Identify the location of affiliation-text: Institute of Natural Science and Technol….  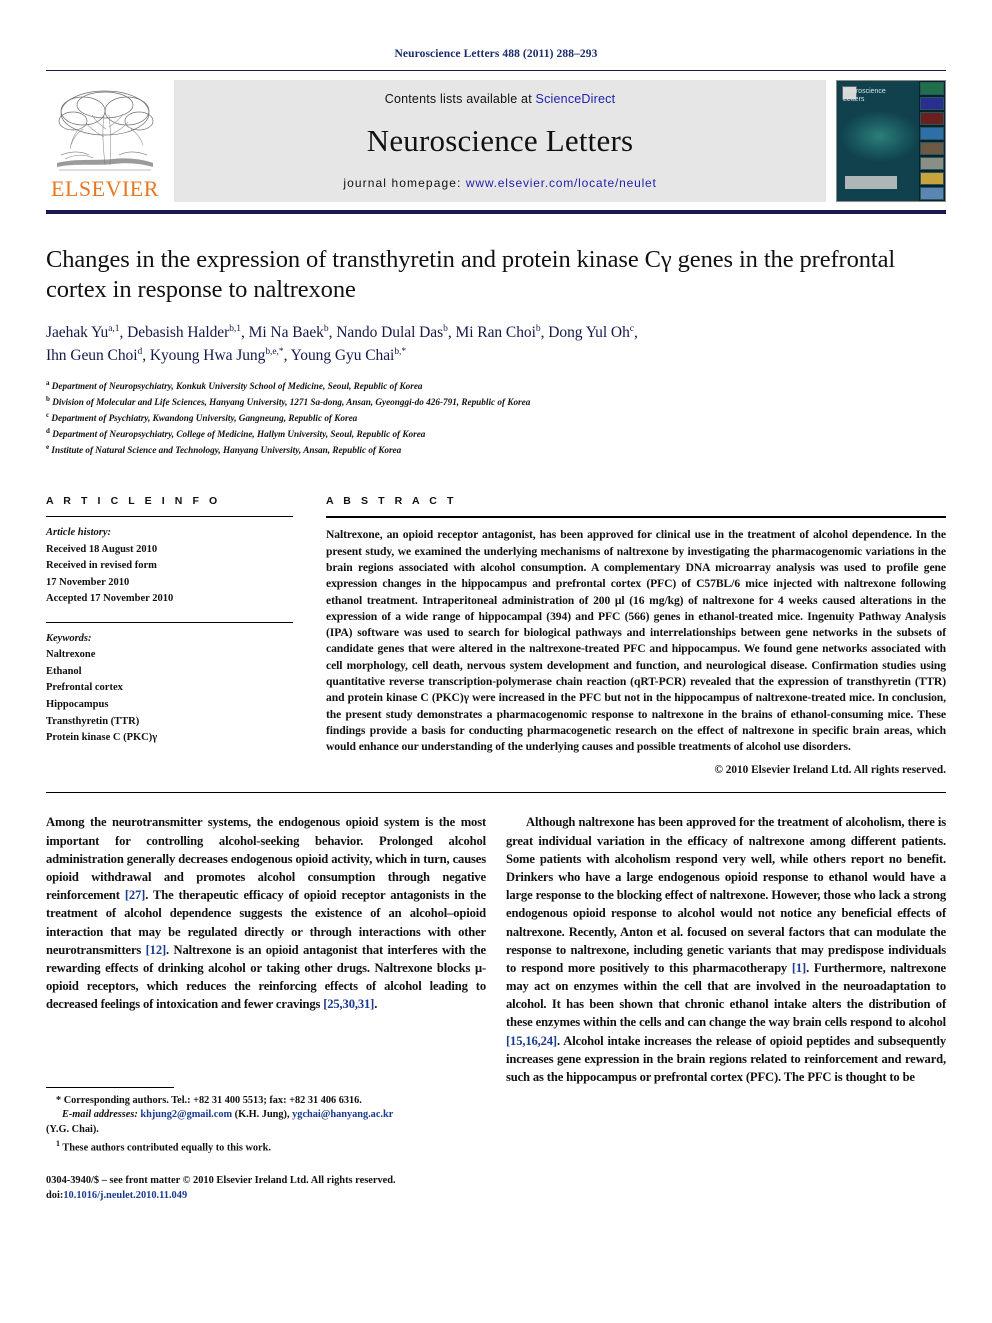
(226, 450).